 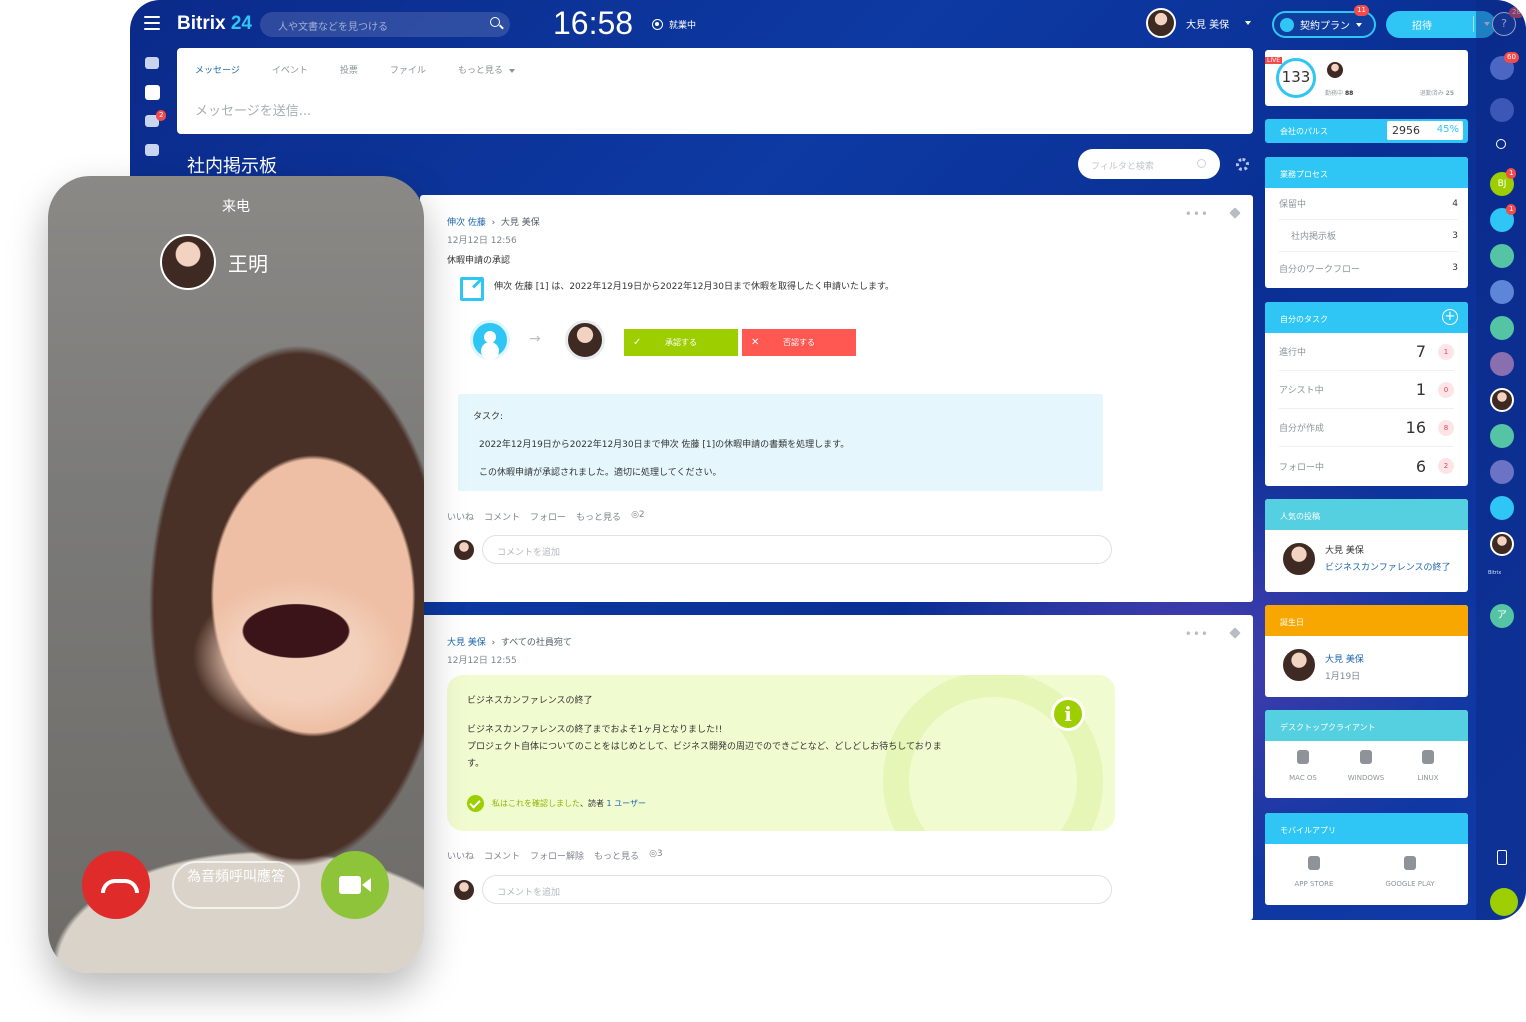 I want to click on chat-icon, so click(x=1502, y=110).